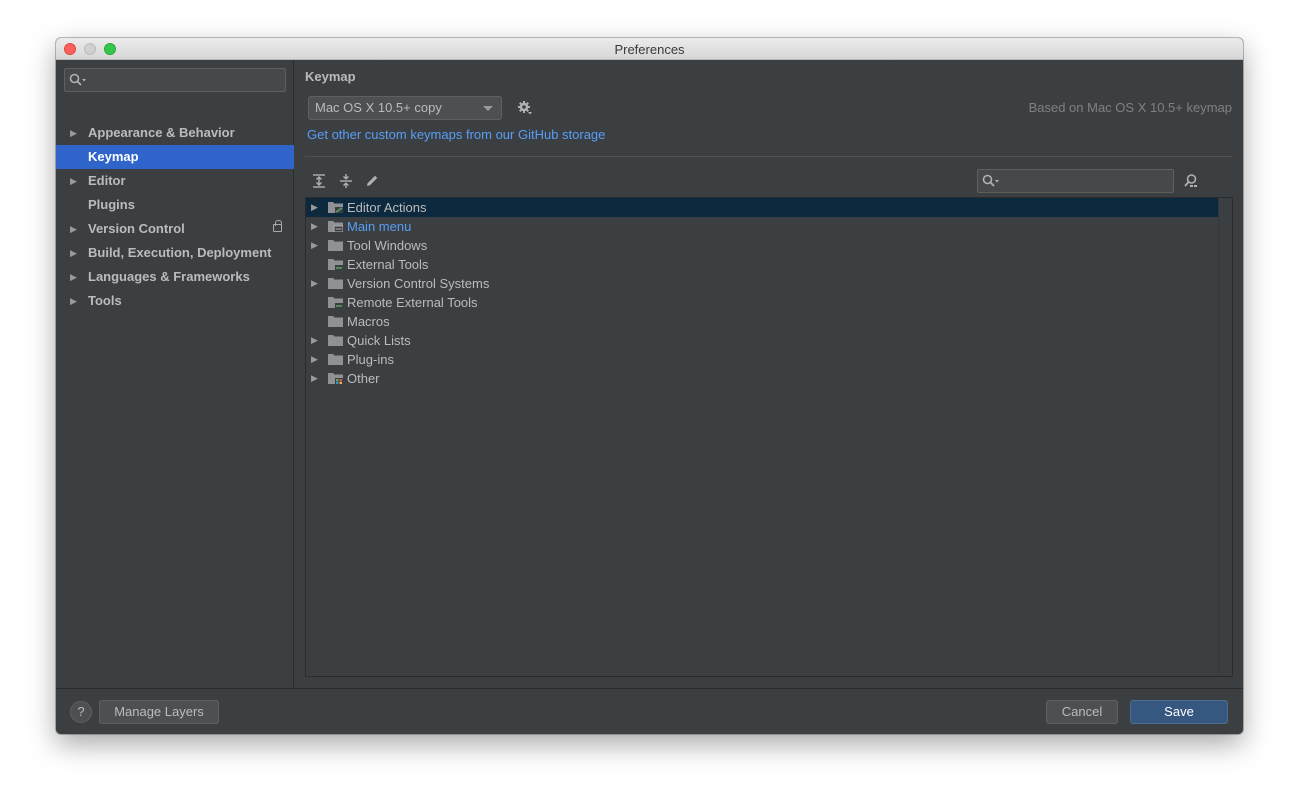  What do you see at coordinates (387, 245) in the screenshot?
I see `tree-row-label: Tool Windows` at bounding box center [387, 245].